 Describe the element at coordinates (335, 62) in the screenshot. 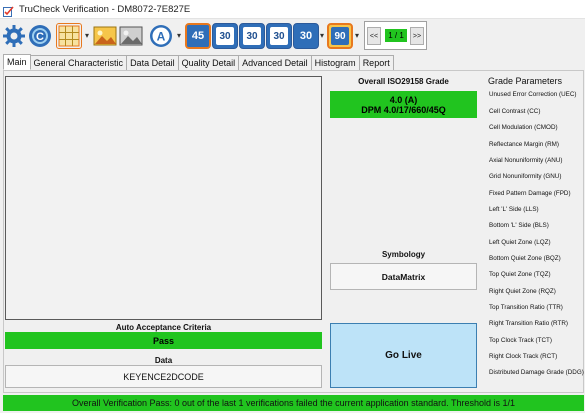

I see `tab-histogram: Histogram` at that location.